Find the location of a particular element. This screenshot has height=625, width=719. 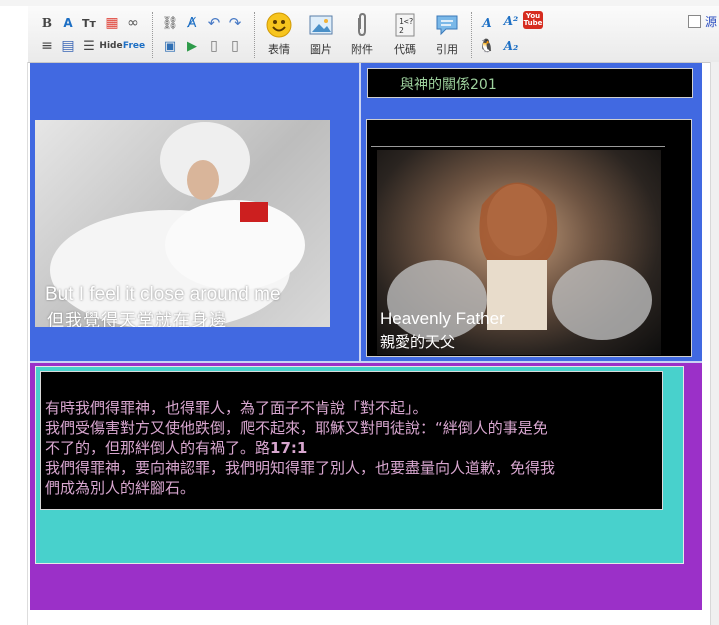

speech-bubble-icon is located at coordinates (447, 25).